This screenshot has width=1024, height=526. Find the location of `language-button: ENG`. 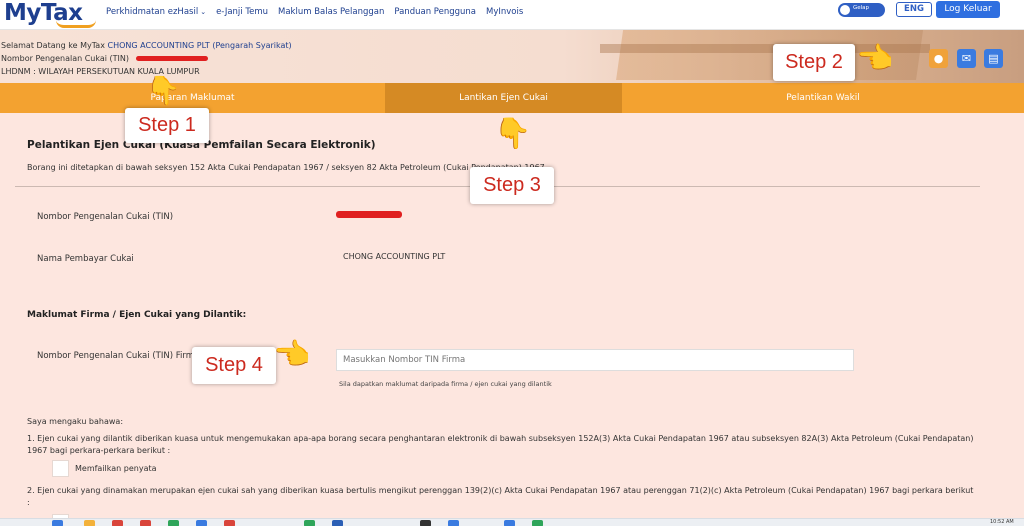

language-button: ENG is located at coordinates (914, 9).